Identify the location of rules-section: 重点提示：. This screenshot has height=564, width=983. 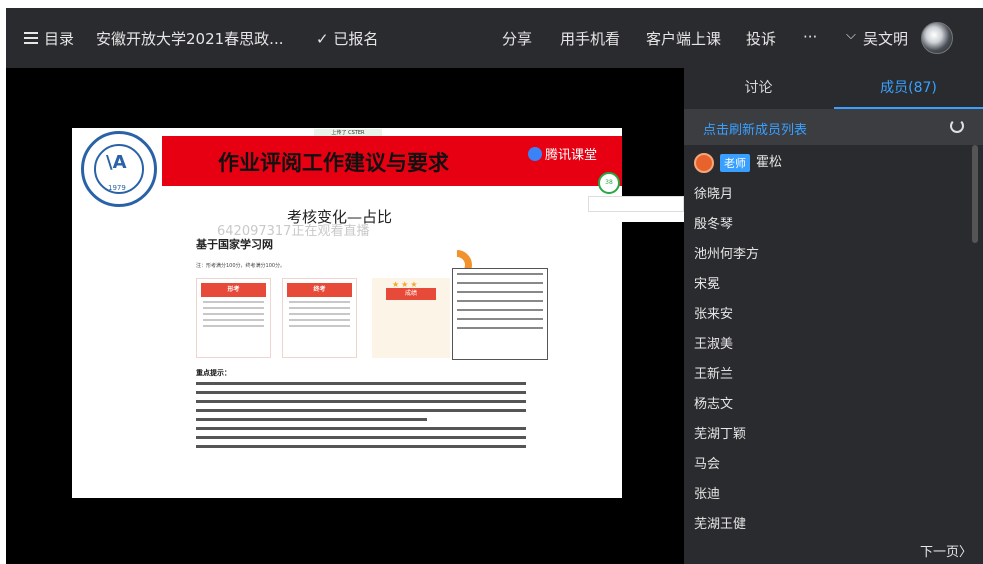
(361, 411).